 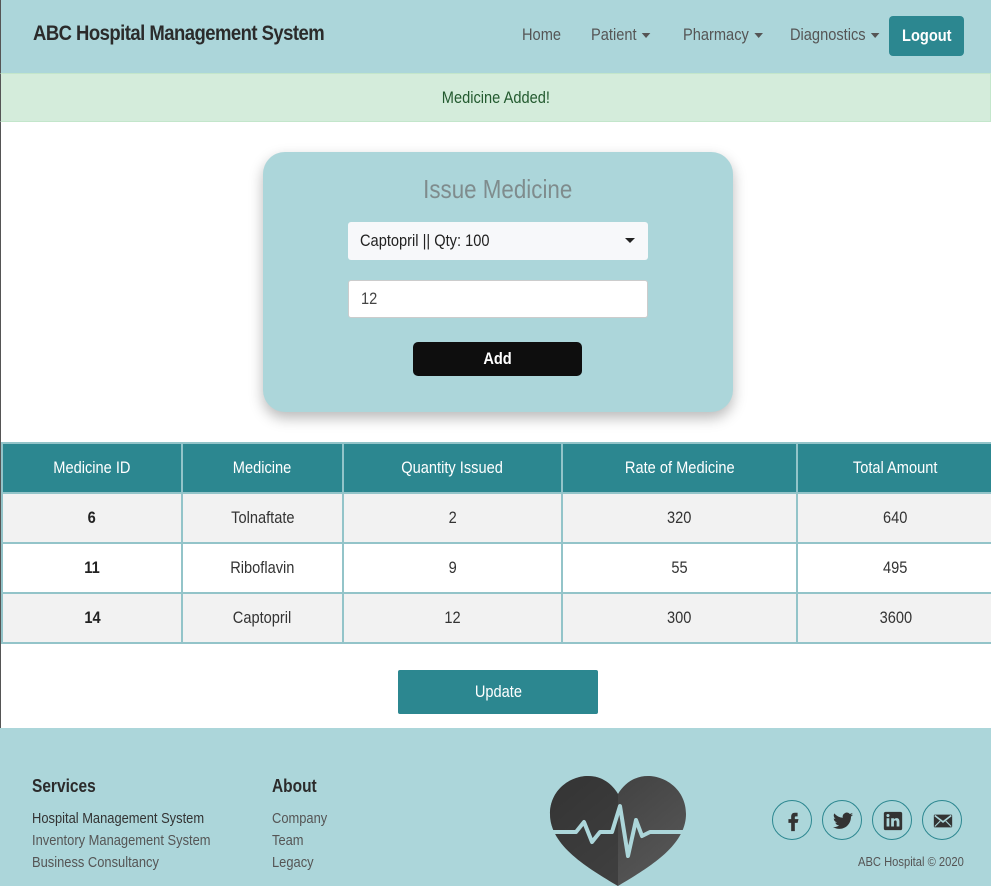 What do you see at coordinates (614, 34) in the screenshot?
I see `nav-patient-label: Patient` at bounding box center [614, 34].